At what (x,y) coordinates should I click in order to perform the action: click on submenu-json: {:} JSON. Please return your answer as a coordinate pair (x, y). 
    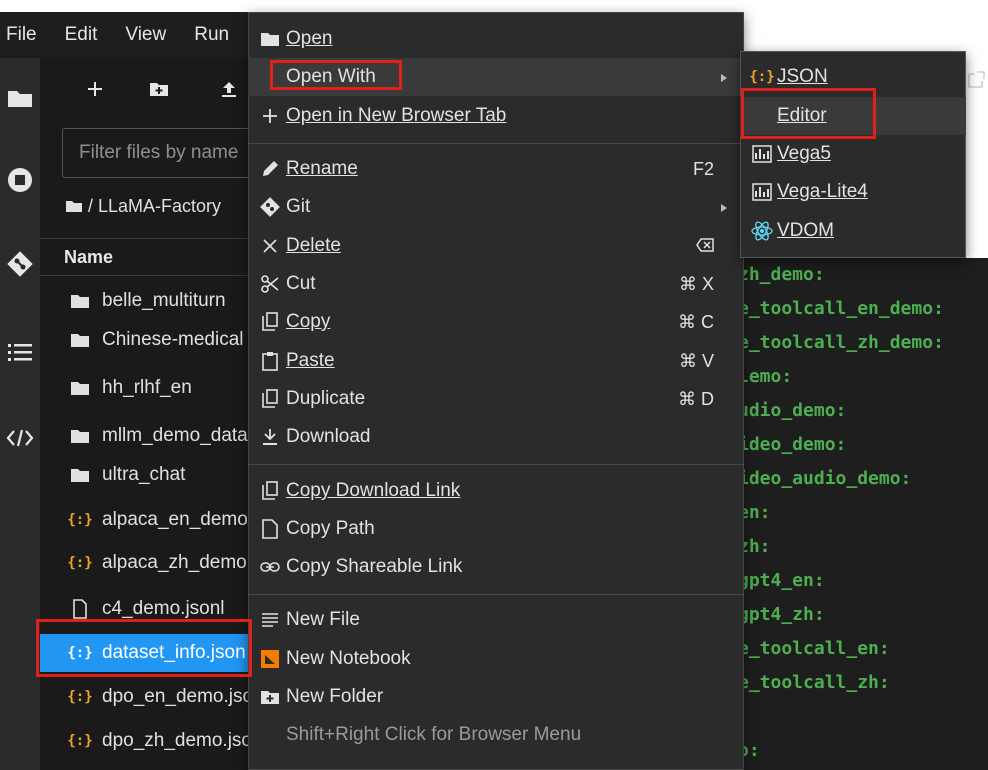
    Looking at the image, I should click on (853, 77).